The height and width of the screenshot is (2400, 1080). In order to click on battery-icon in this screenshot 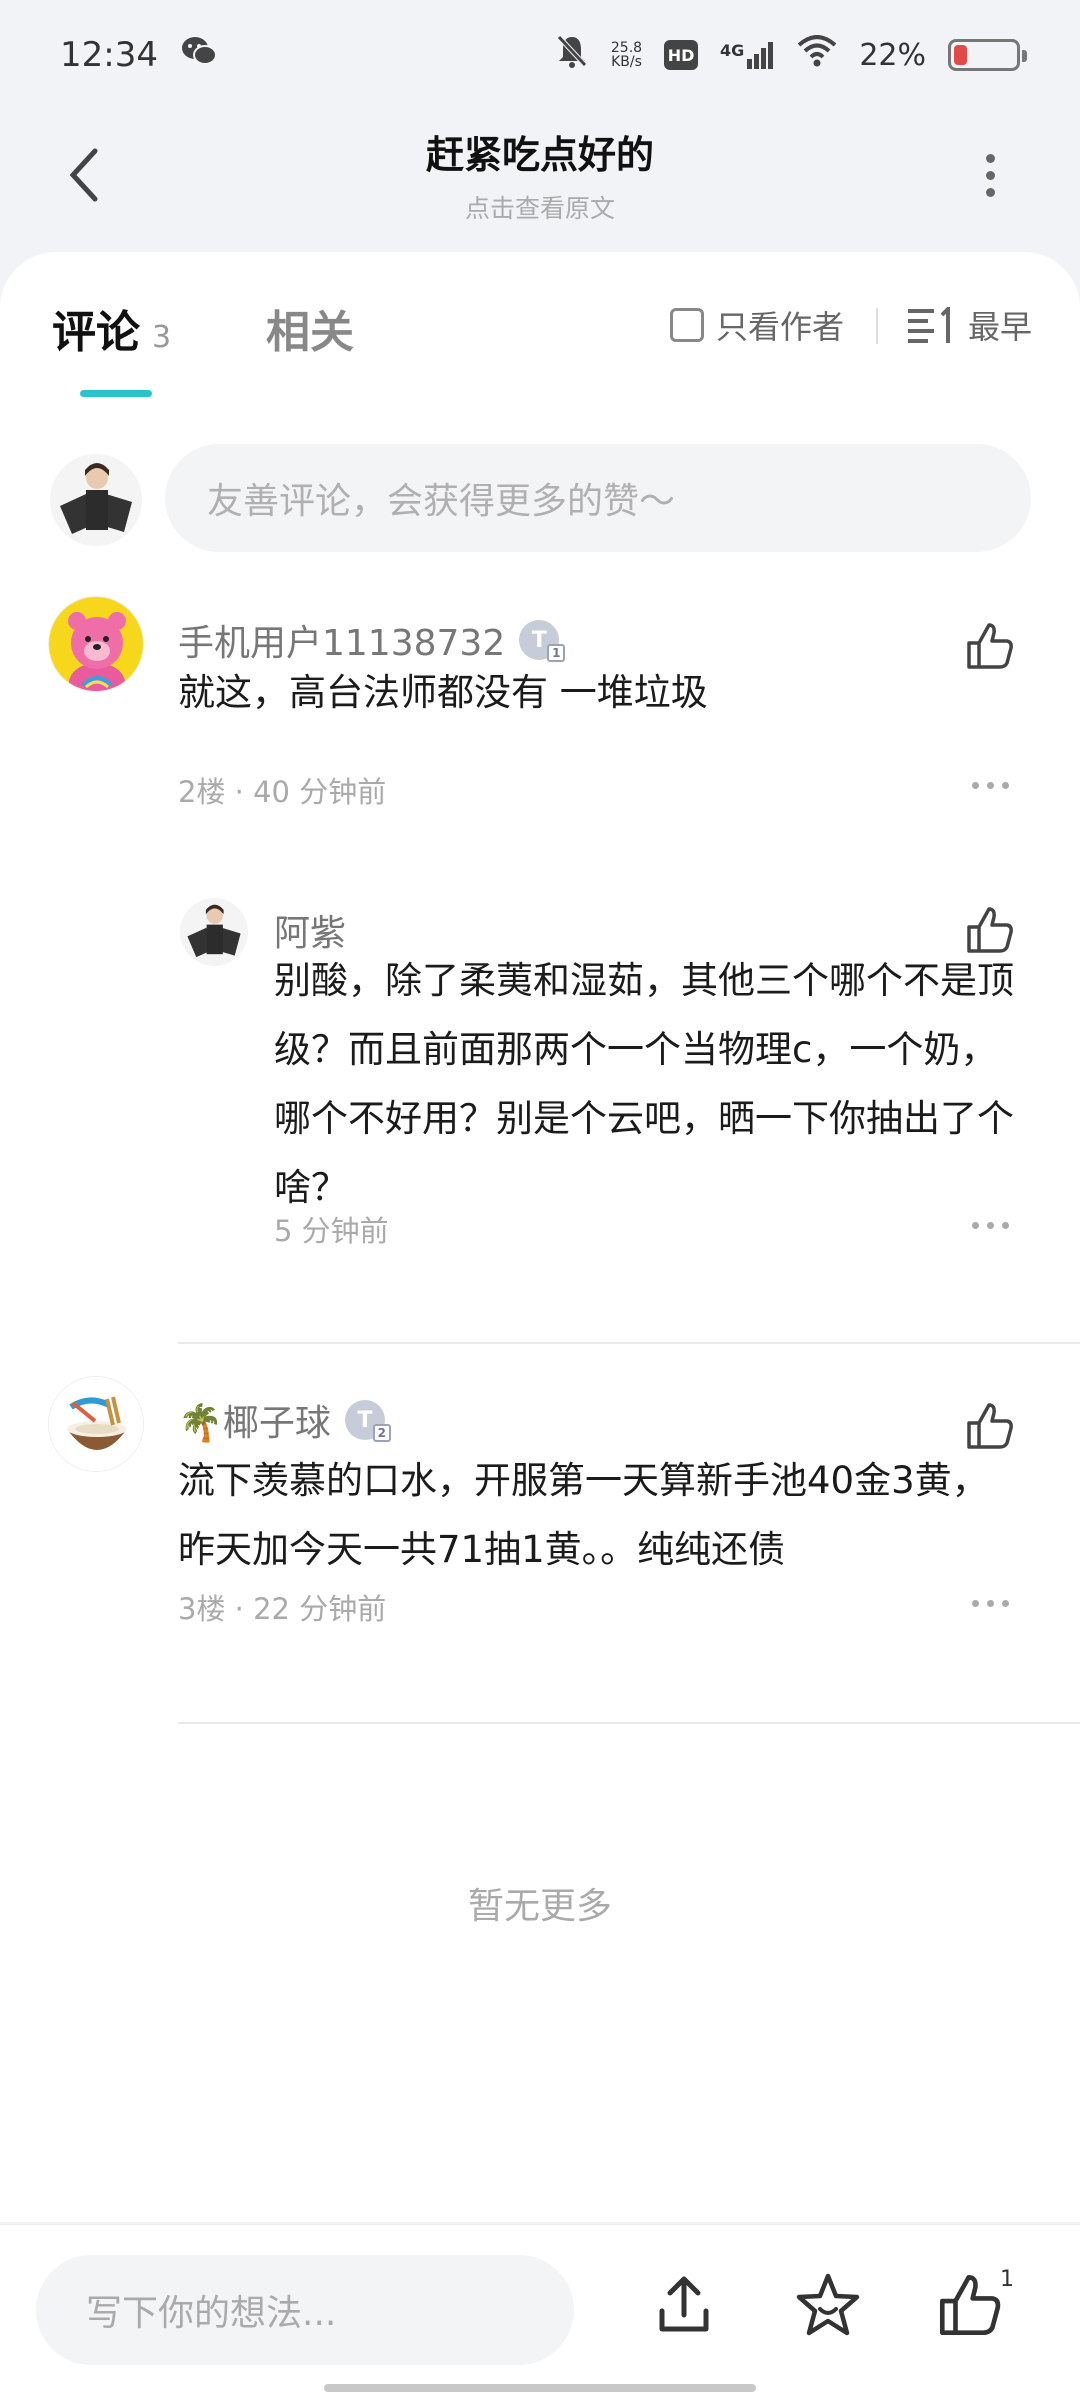, I will do `click(987, 55)`.